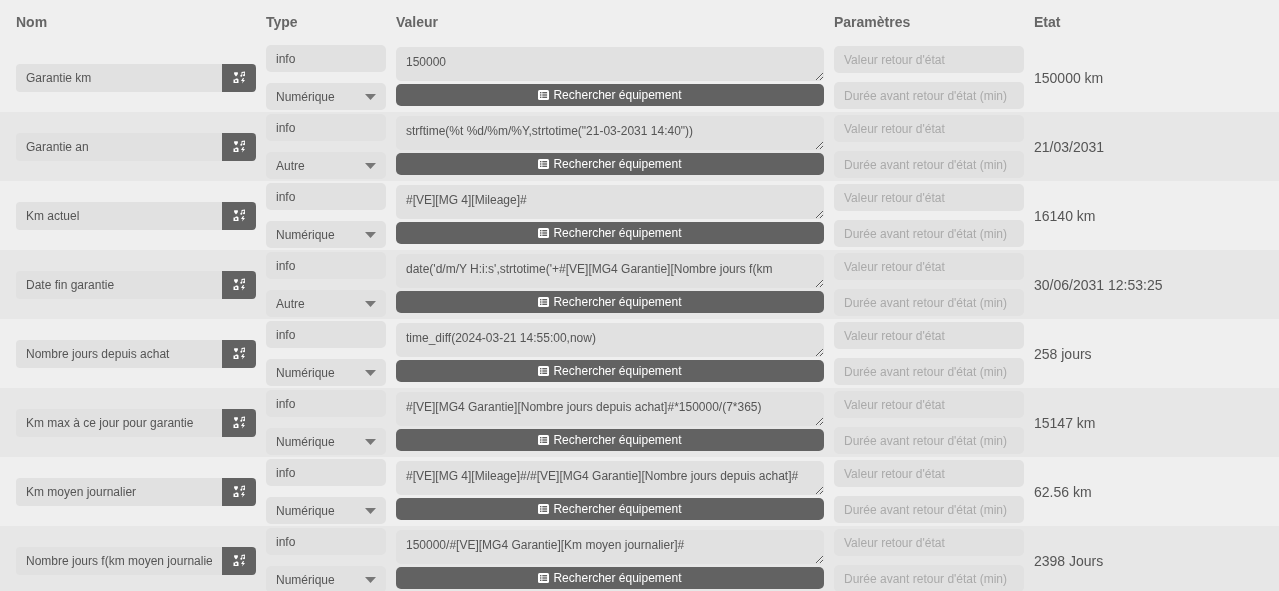  What do you see at coordinates (119, 284) in the screenshot?
I see `name-field: Date fin garantie` at bounding box center [119, 284].